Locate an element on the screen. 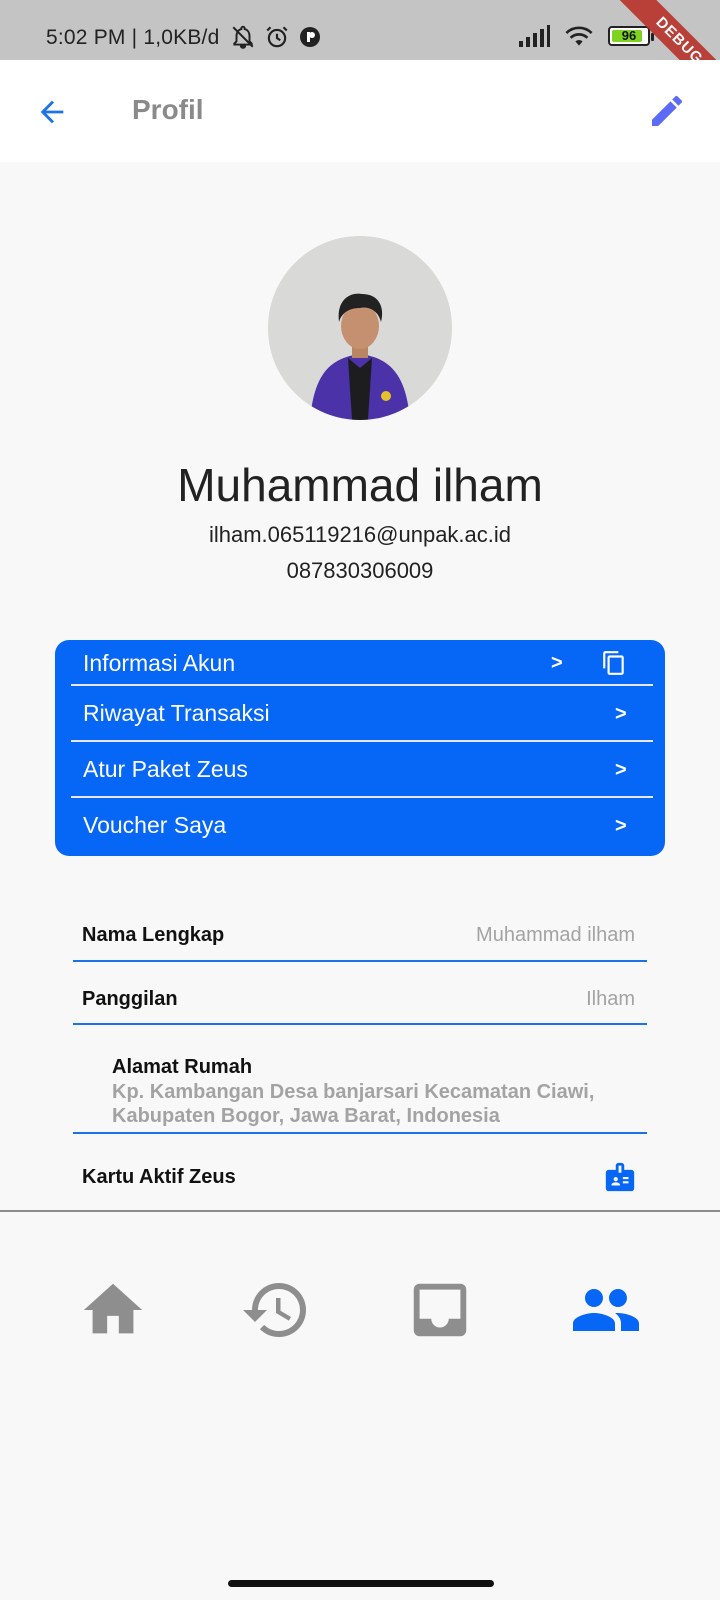 The image size is (720, 1600). nickname-value: Ilham is located at coordinates (610, 999).